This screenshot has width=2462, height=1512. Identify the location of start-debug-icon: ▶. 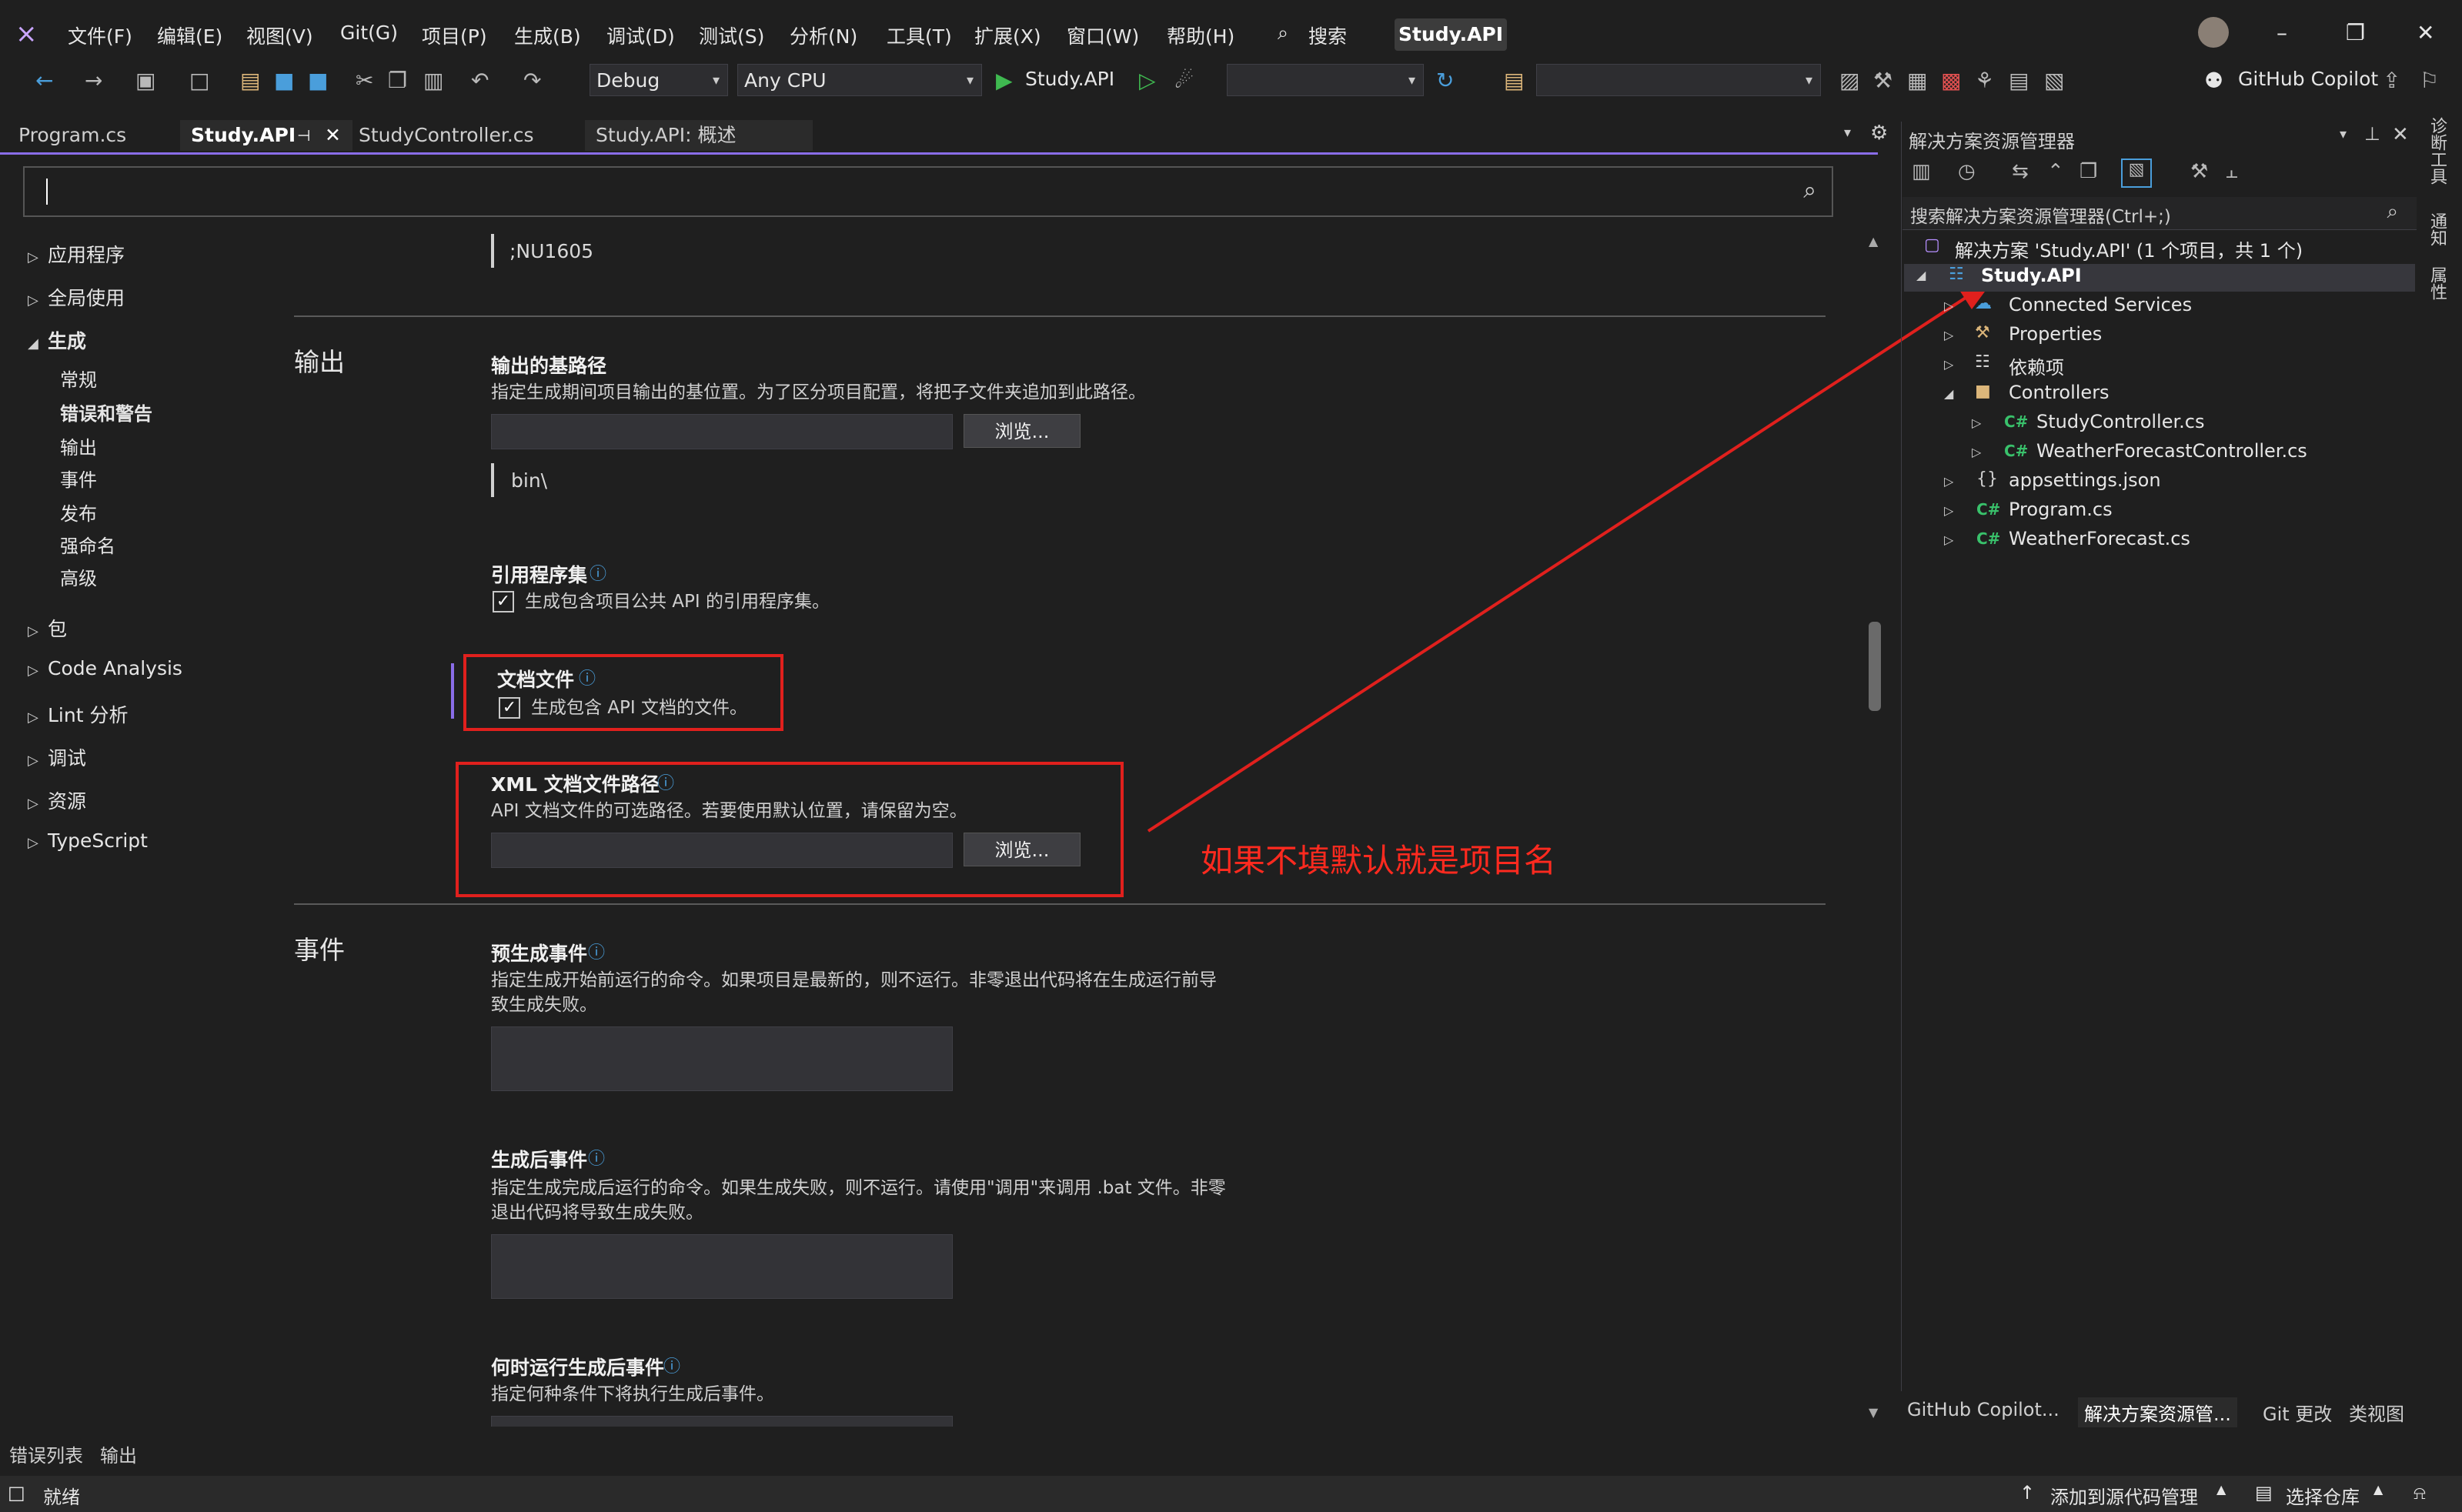
(1005, 80).